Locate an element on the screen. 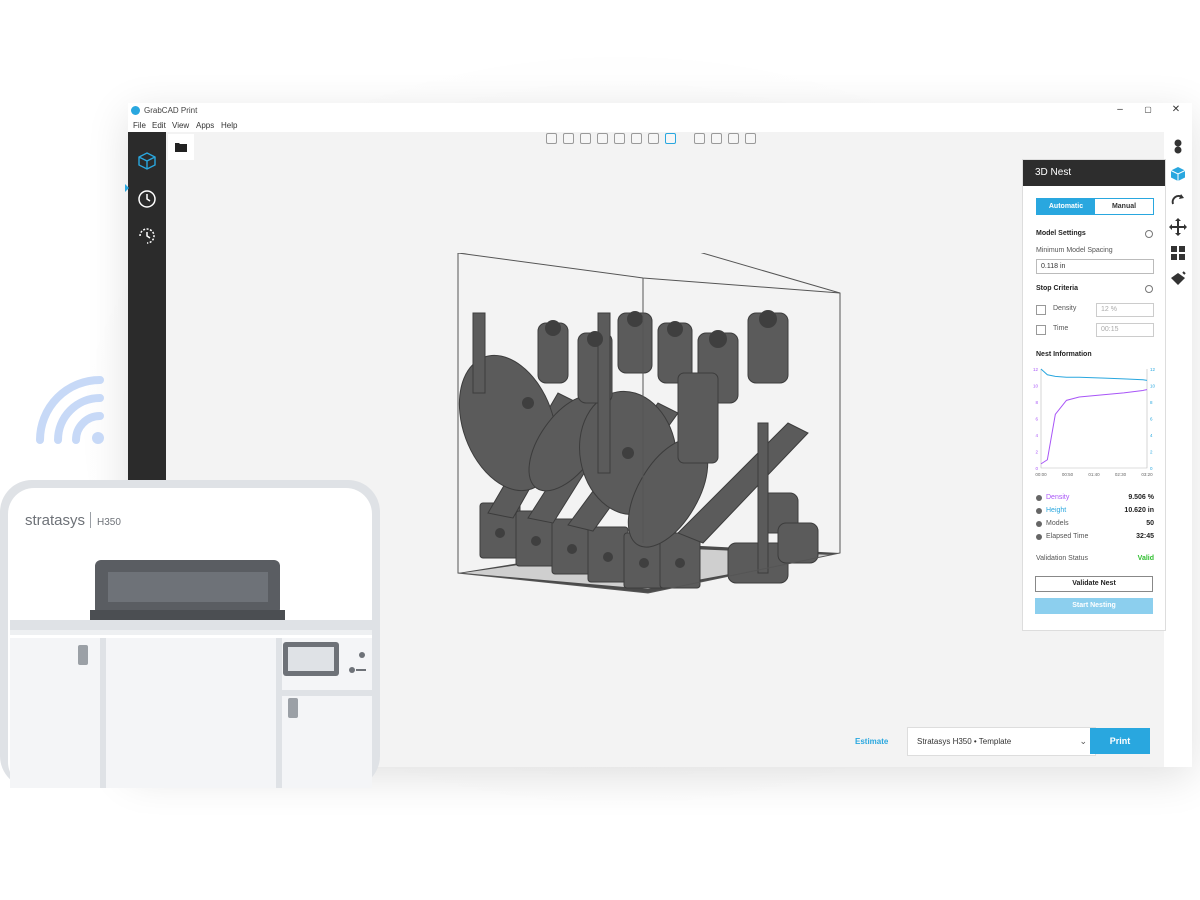 This screenshot has height=900, width=1200. view-toolbar is located at coordinates (651, 139).